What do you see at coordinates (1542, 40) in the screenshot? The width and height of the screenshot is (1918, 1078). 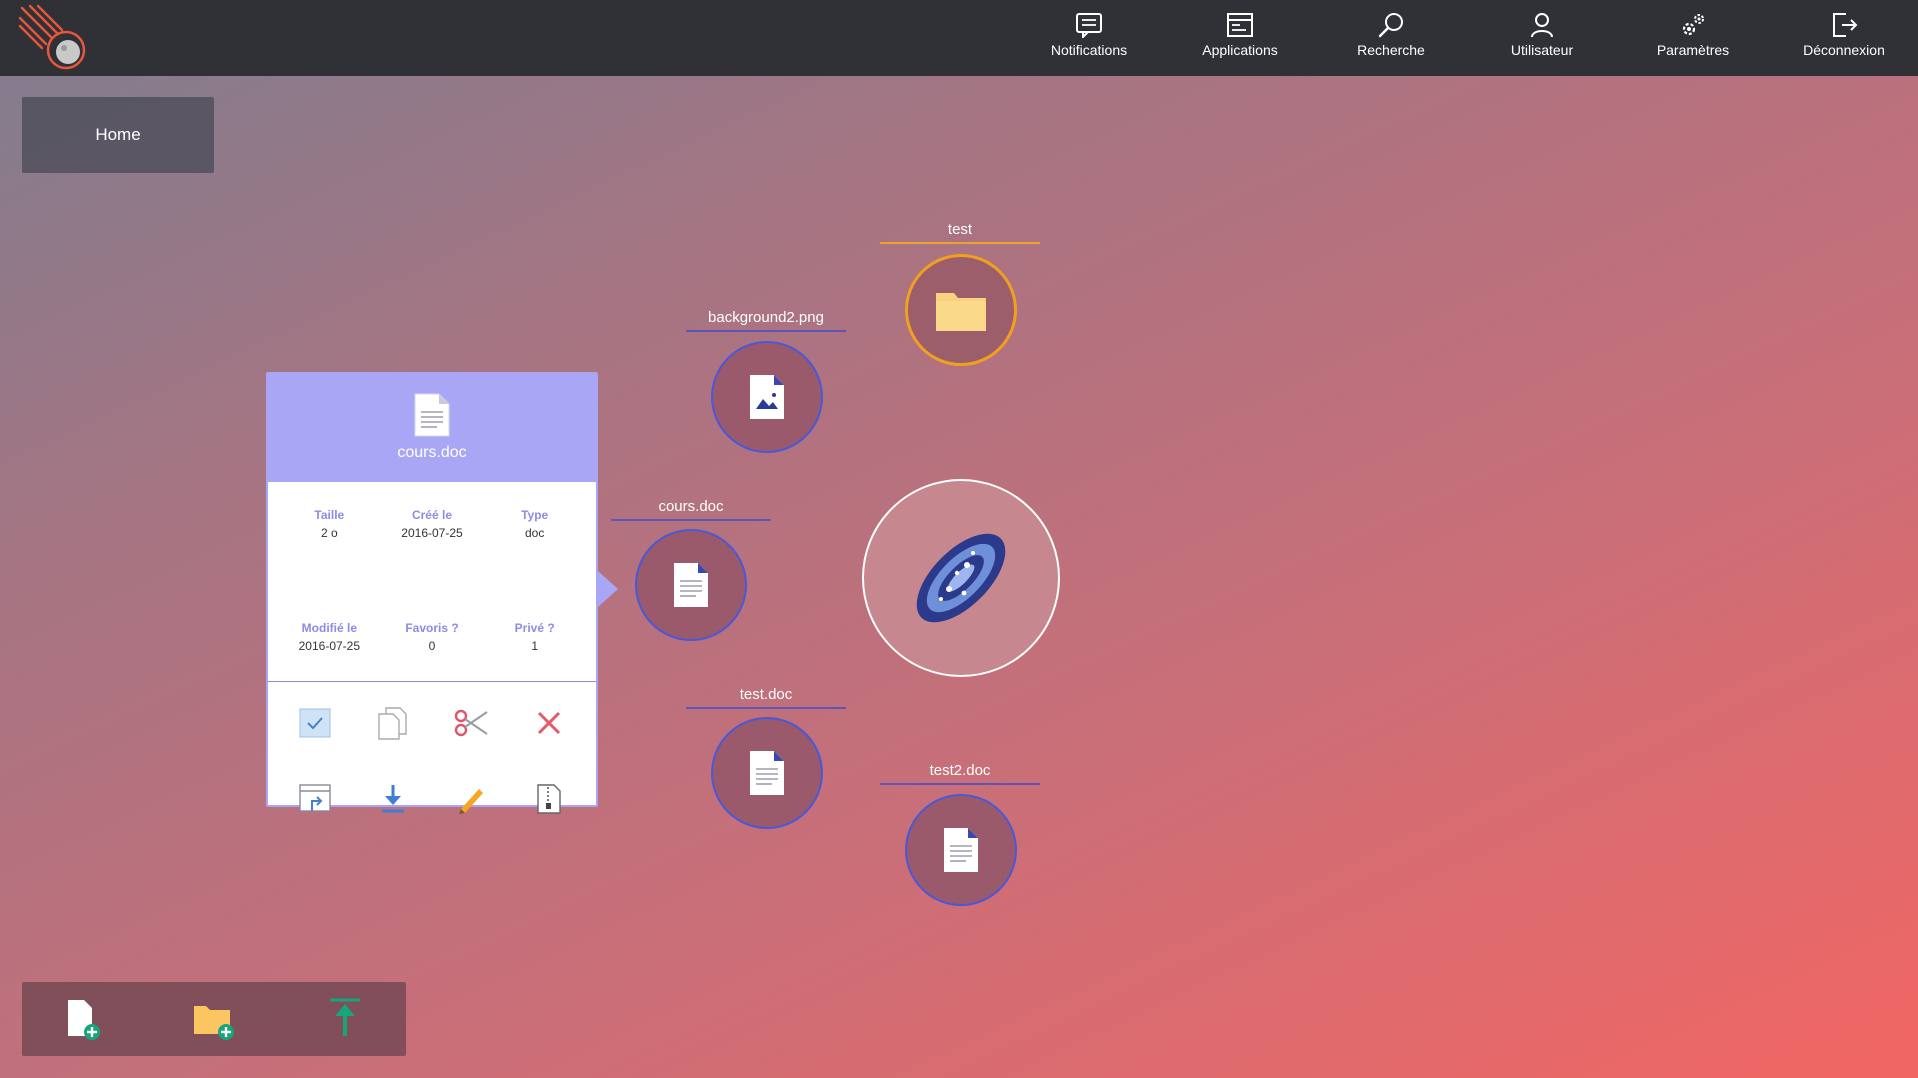 I see `nav-user: Utilisateur` at bounding box center [1542, 40].